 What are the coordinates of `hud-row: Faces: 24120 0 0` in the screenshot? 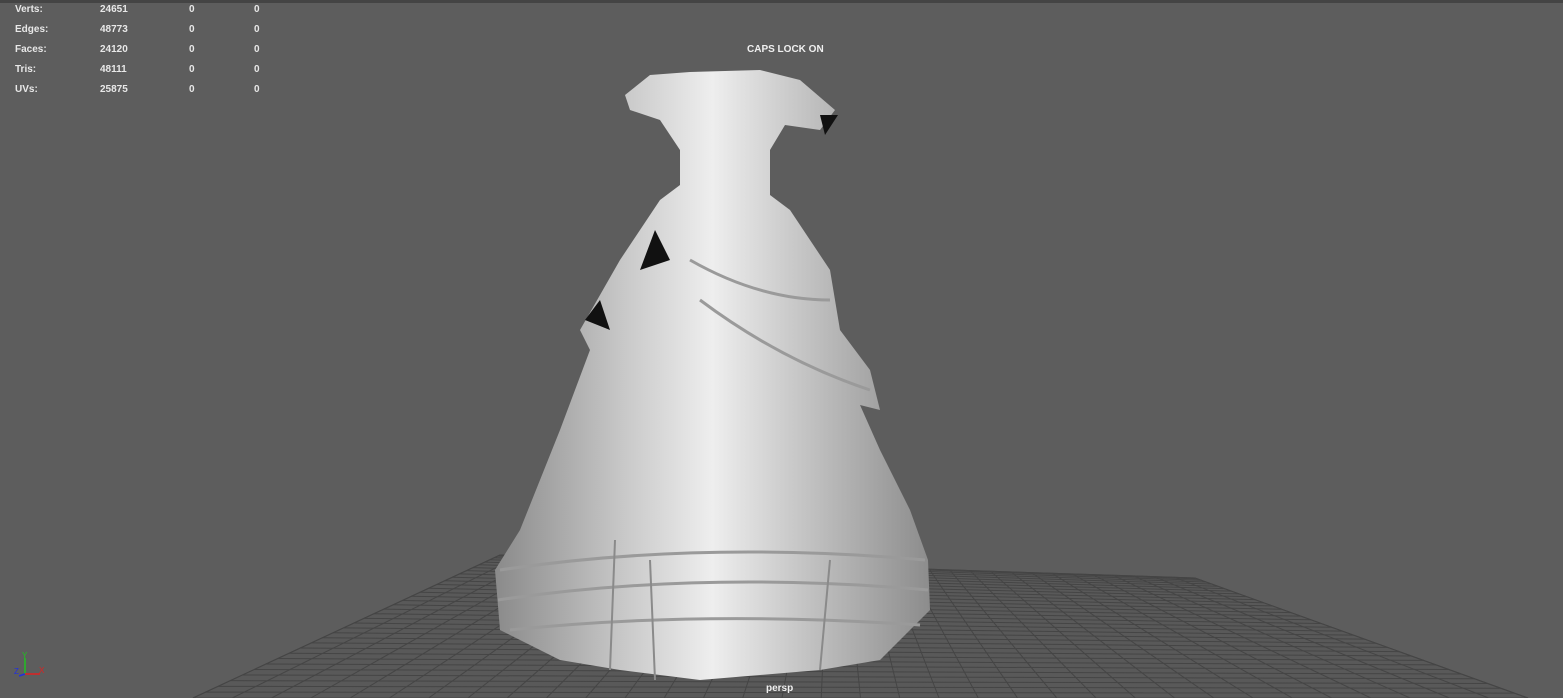 It's located at (145, 53).